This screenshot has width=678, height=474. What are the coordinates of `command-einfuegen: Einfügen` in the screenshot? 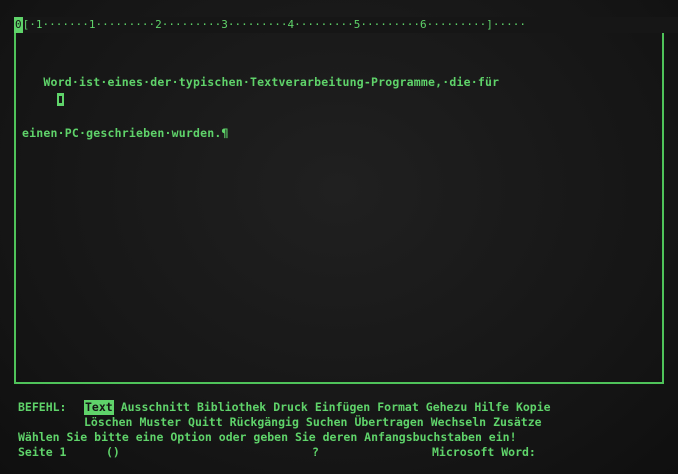 It's located at (342, 407).